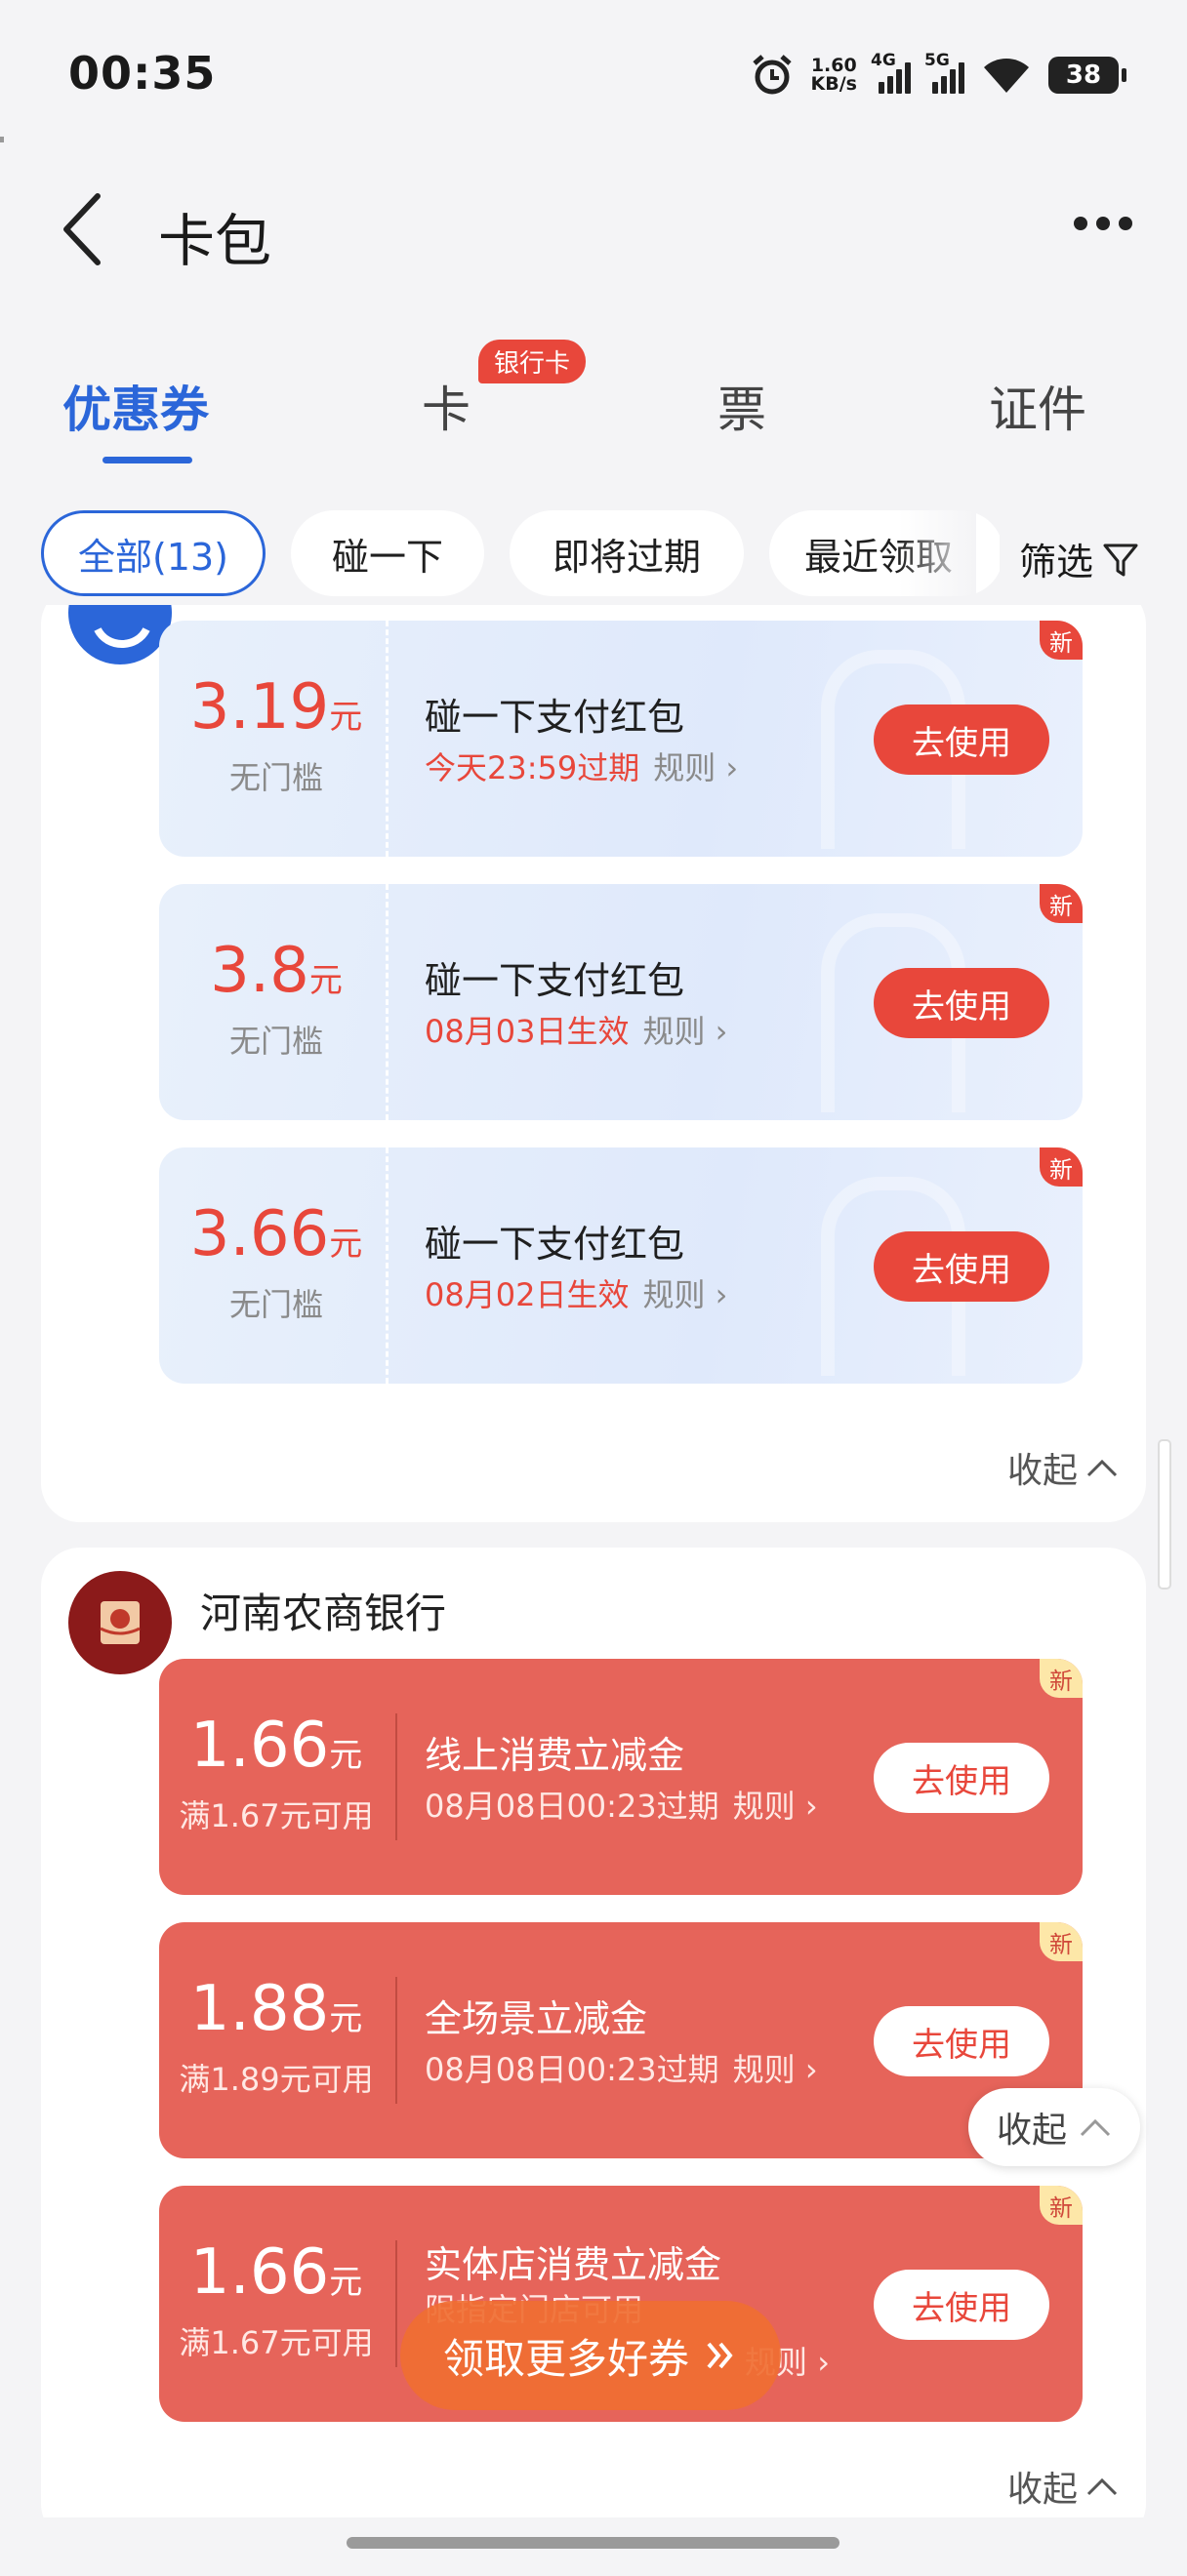 The image size is (1187, 2576). Describe the element at coordinates (153, 553) in the screenshot. I see `chip-all: 全部(13)` at that location.